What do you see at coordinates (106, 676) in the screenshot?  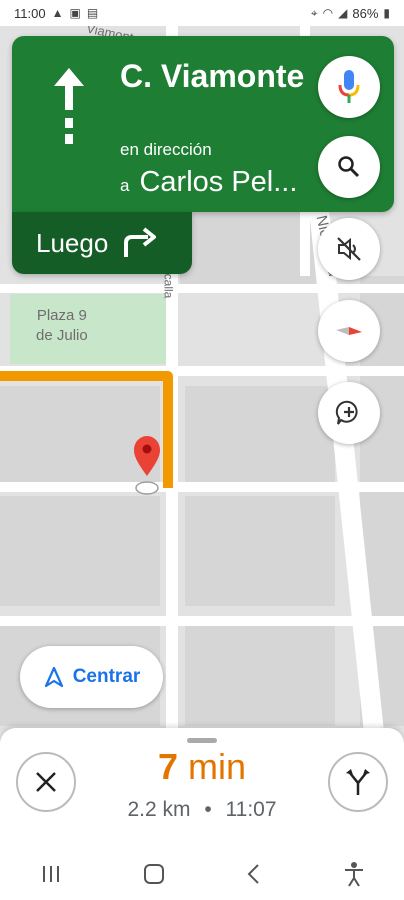 I see `recenter-label: Centrar` at bounding box center [106, 676].